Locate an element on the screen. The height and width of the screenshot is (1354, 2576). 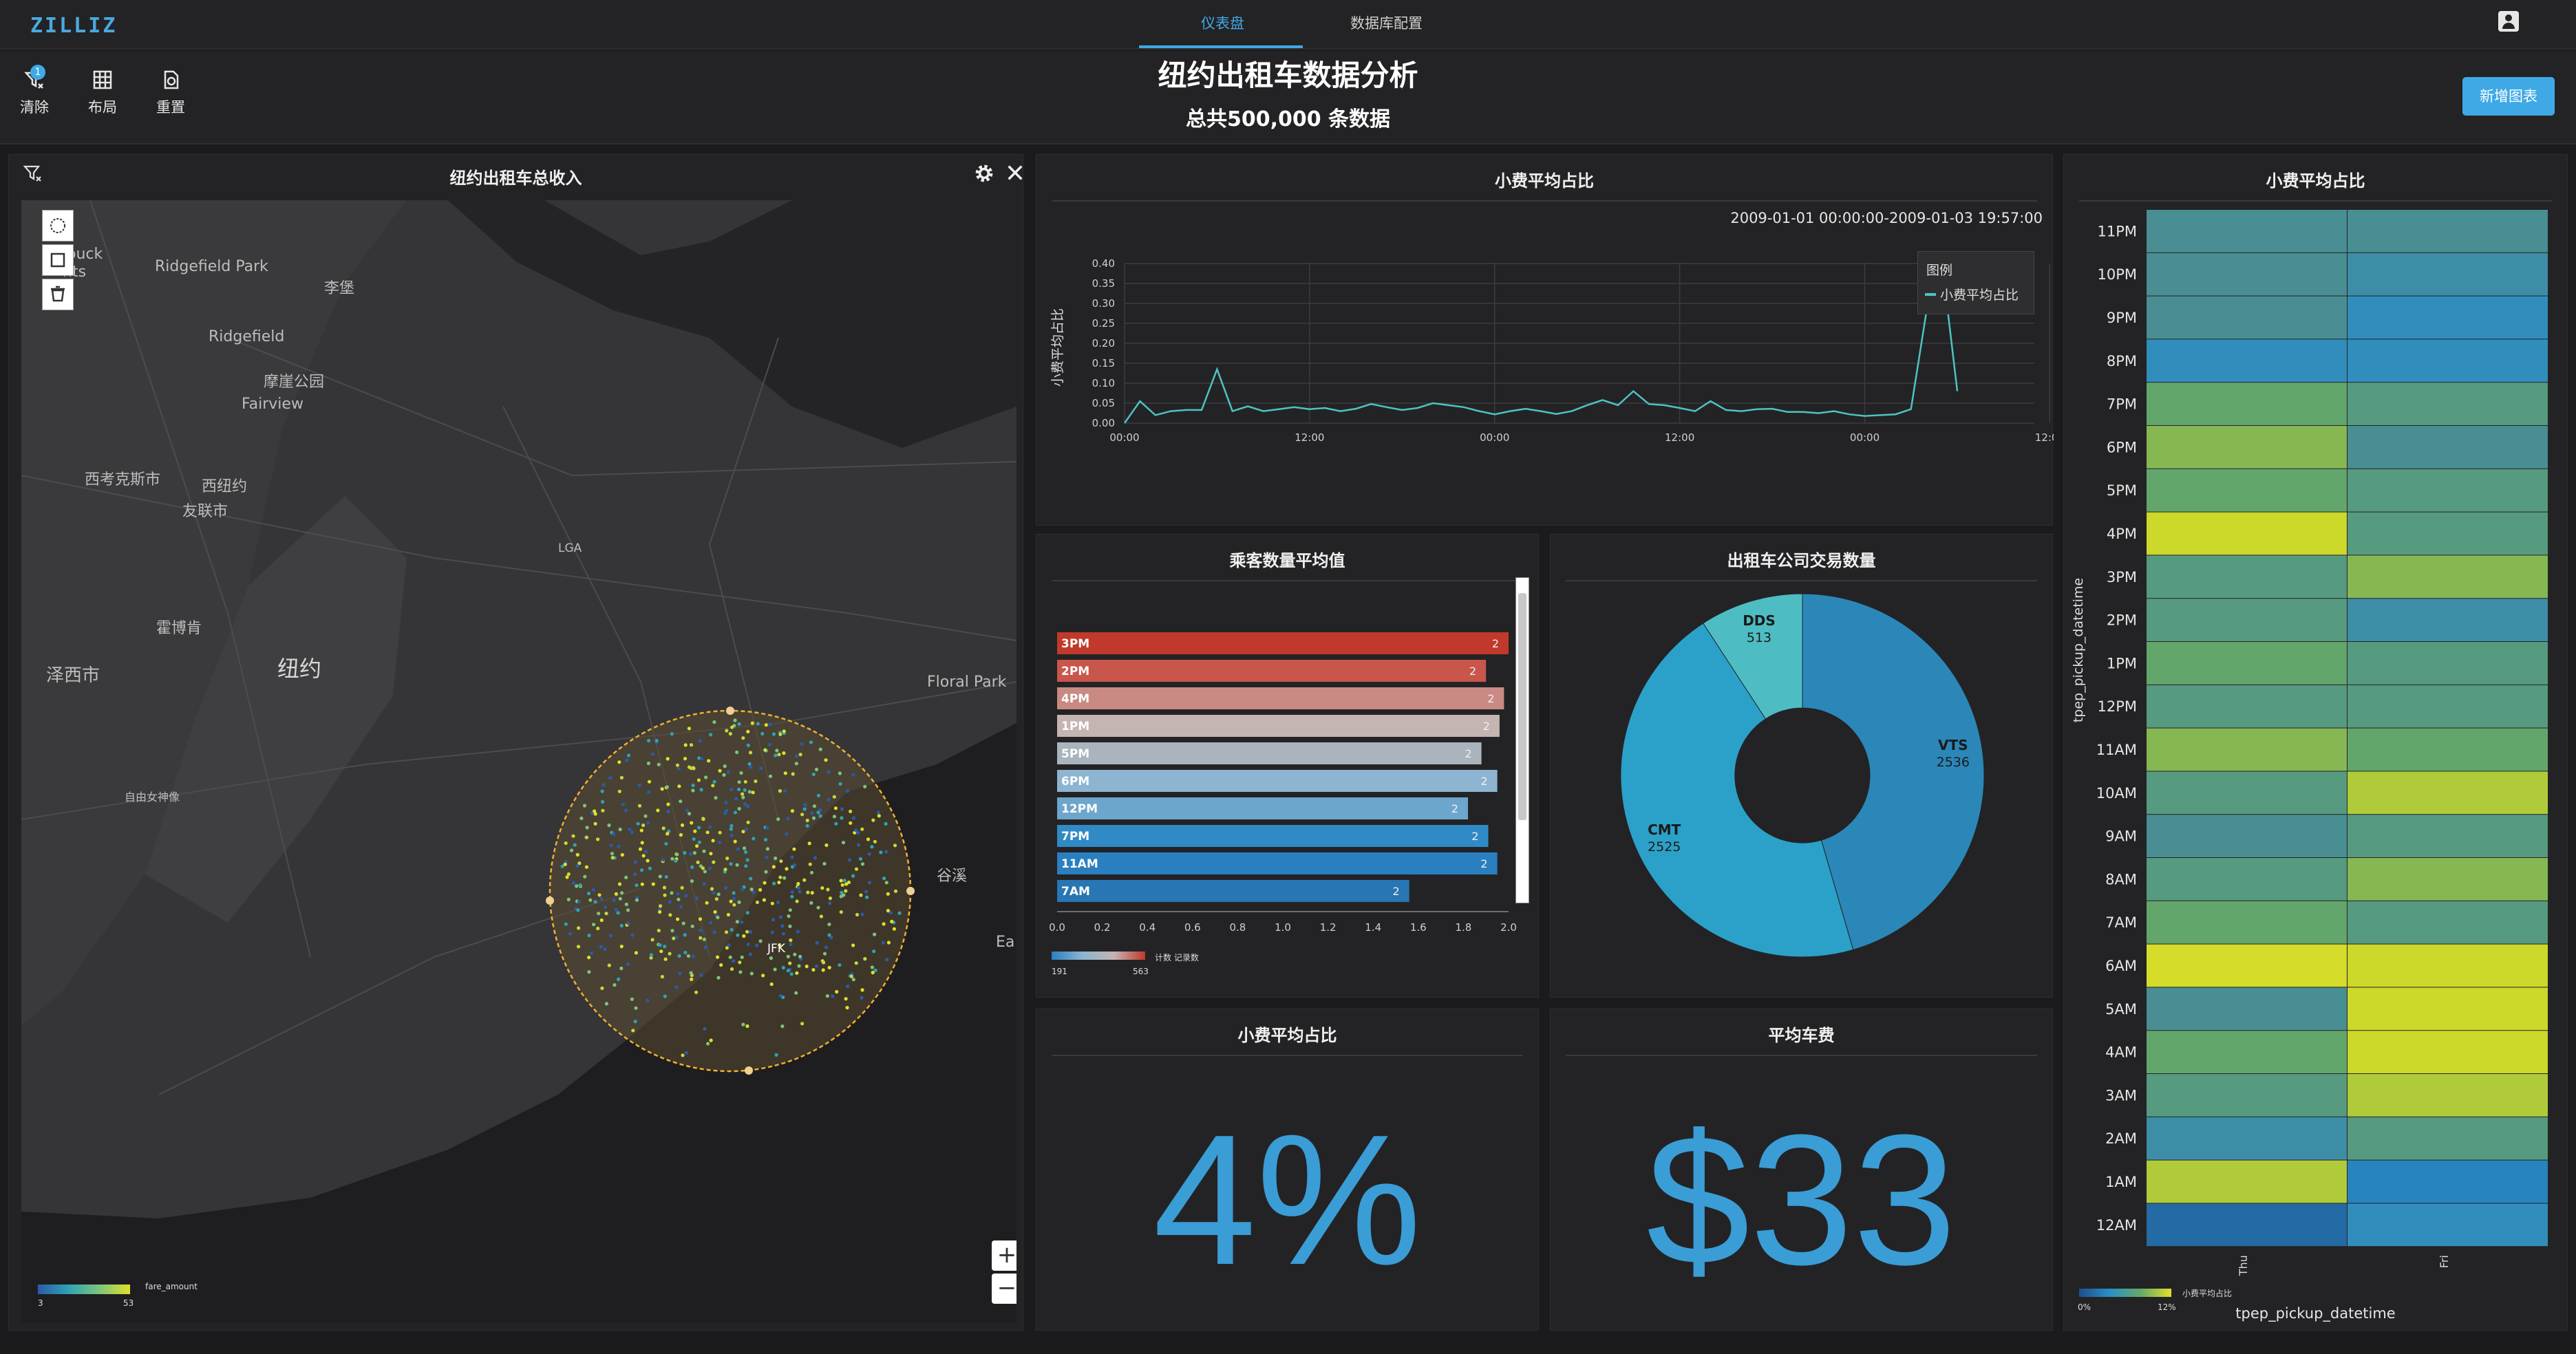
bar-category-label: 5PM is located at coordinates (1075, 754).